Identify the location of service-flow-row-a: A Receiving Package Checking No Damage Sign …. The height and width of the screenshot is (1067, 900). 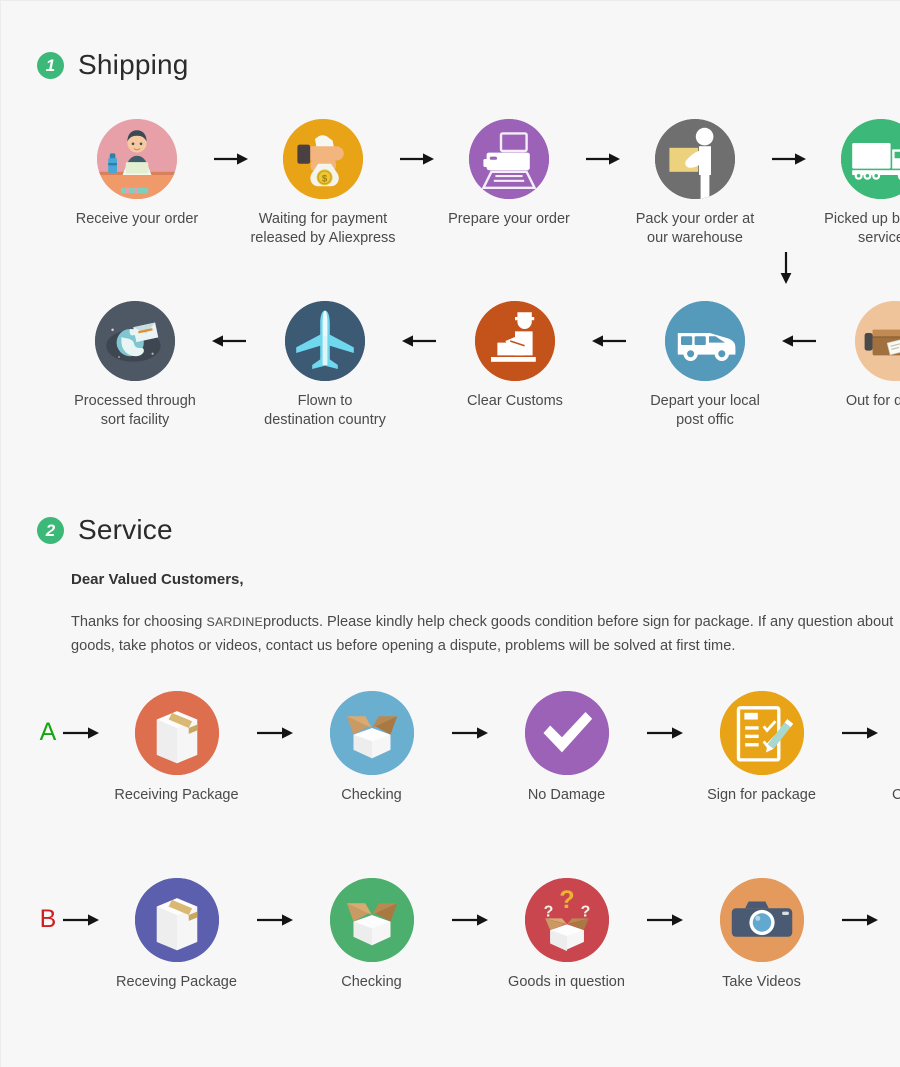
(467, 748).